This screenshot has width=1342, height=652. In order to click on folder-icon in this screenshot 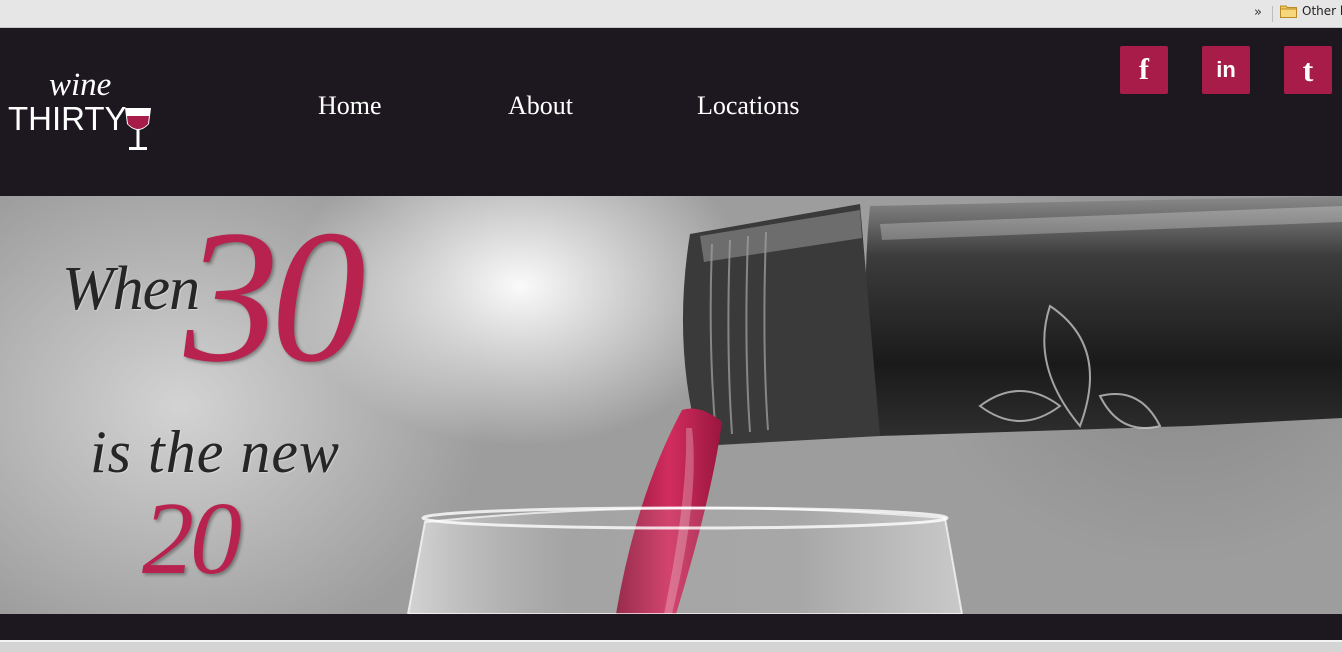, I will do `click(1288, 11)`.